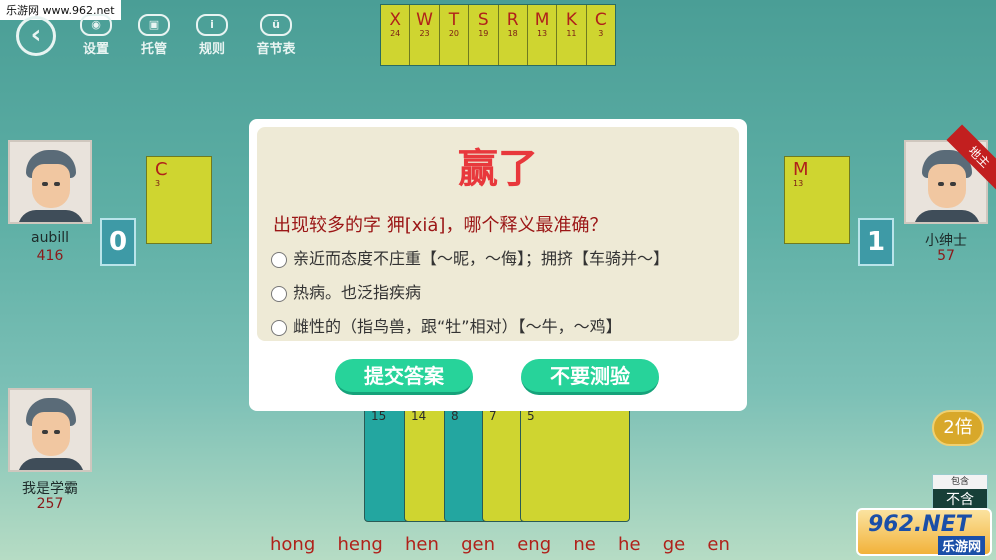 This screenshot has width=996, height=560. What do you see at coordinates (50, 504) in the screenshot?
I see `self-player-score: 257` at bounding box center [50, 504].